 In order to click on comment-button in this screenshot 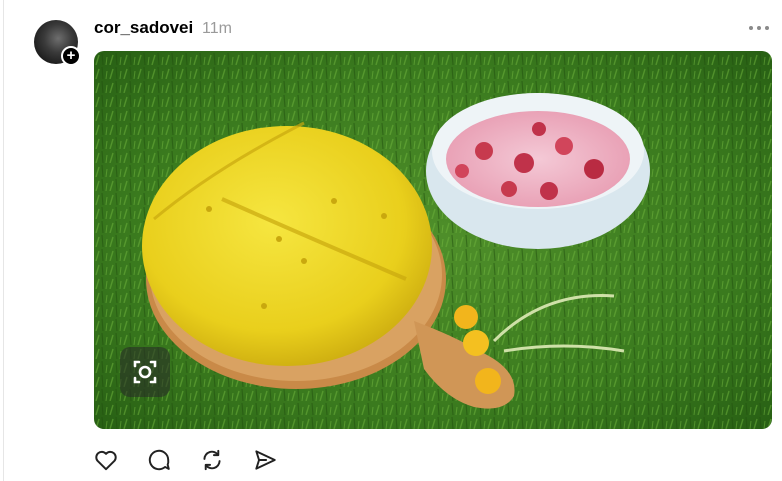, I will do `click(159, 460)`.